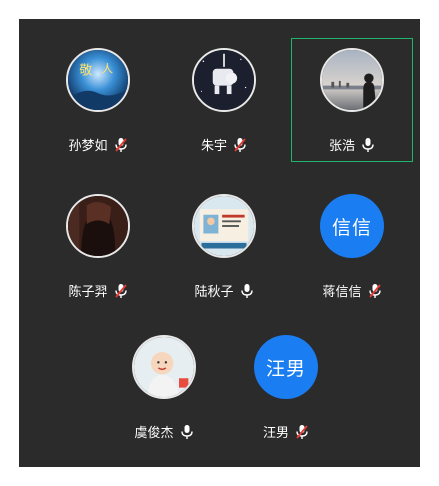 The width and height of the screenshot is (439, 486). I want to click on participant-name: 朱宇, so click(213, 146).